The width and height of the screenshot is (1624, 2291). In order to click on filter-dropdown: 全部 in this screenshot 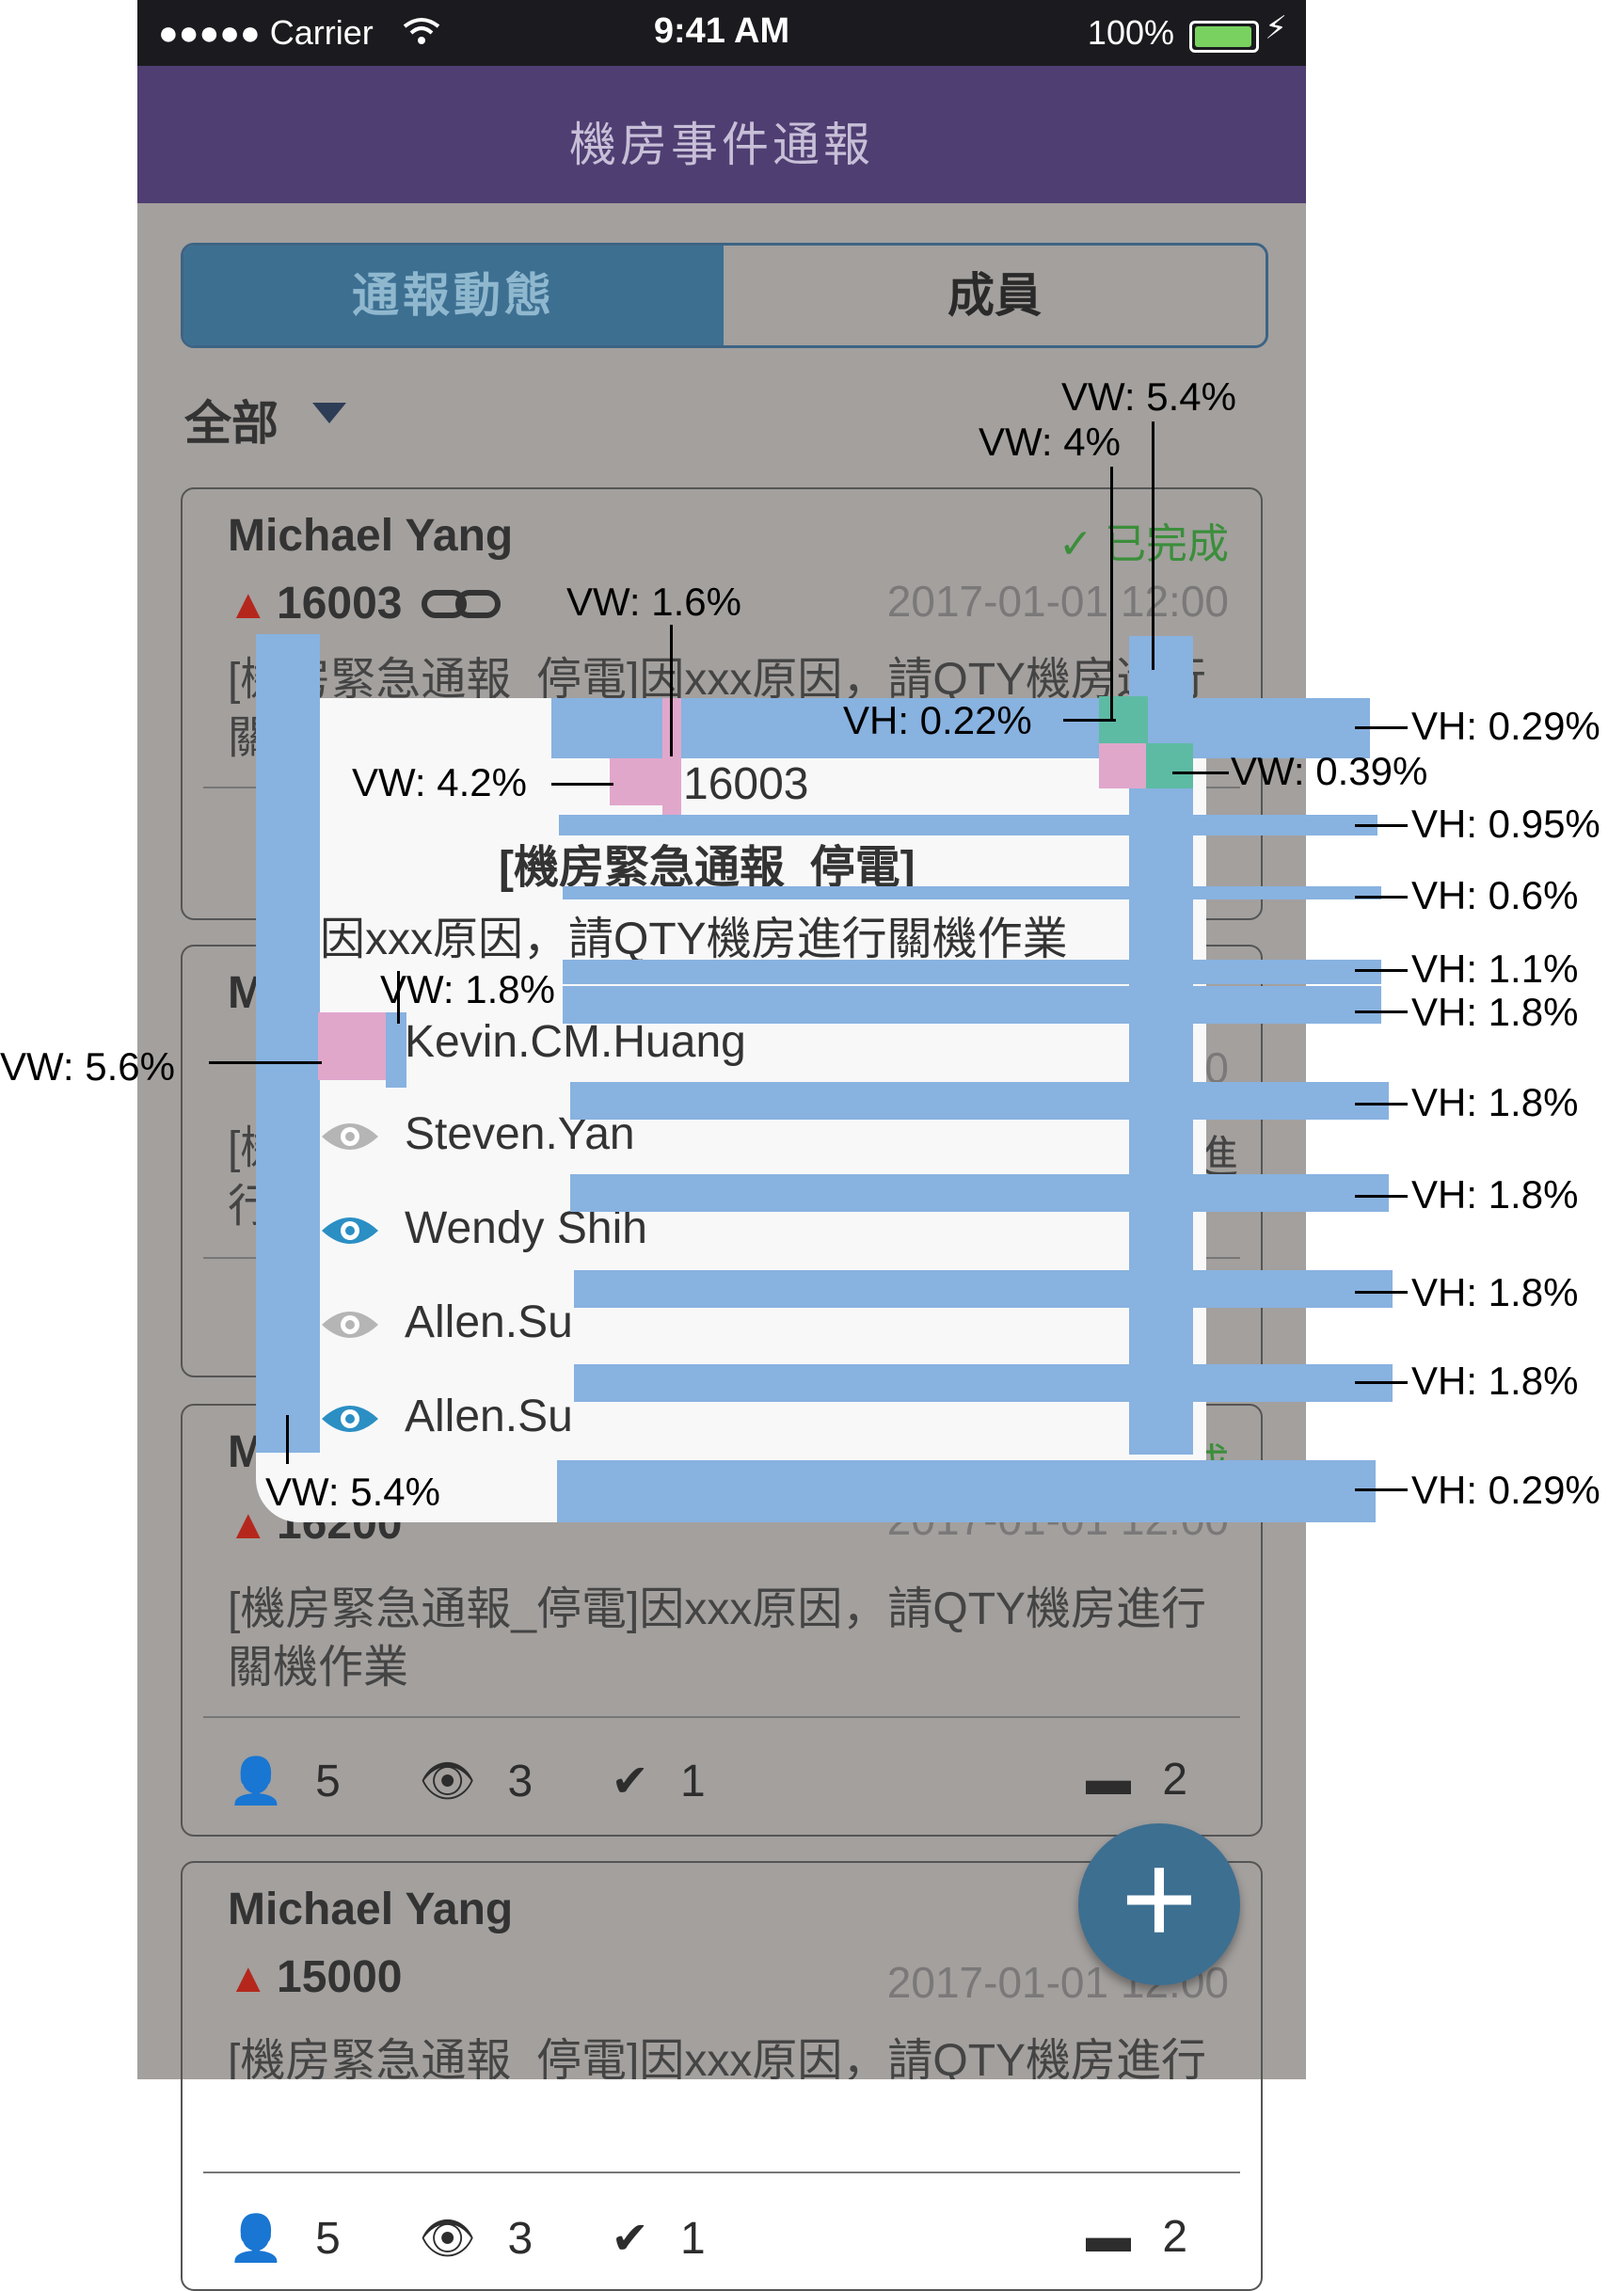, I will do `click(231, 419)`.